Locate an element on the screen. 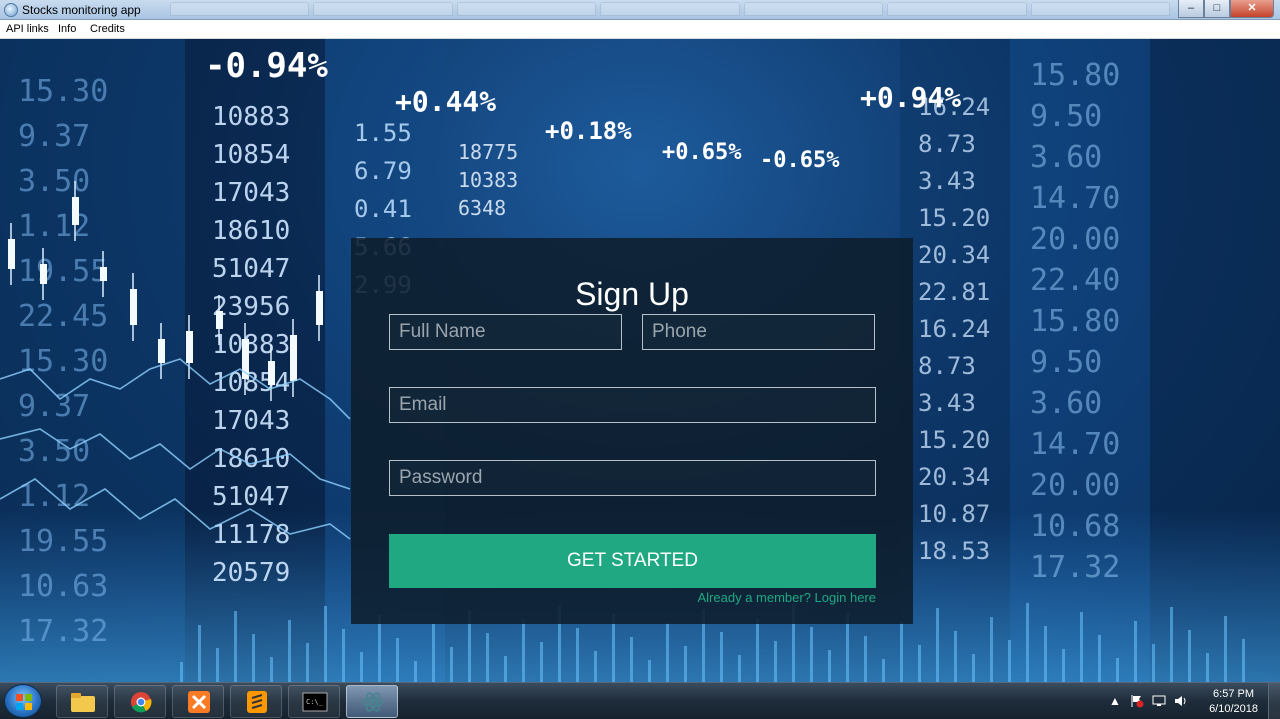 This screenshot has height=719, width=1280. app-icon is located at coordinates (11, 10).